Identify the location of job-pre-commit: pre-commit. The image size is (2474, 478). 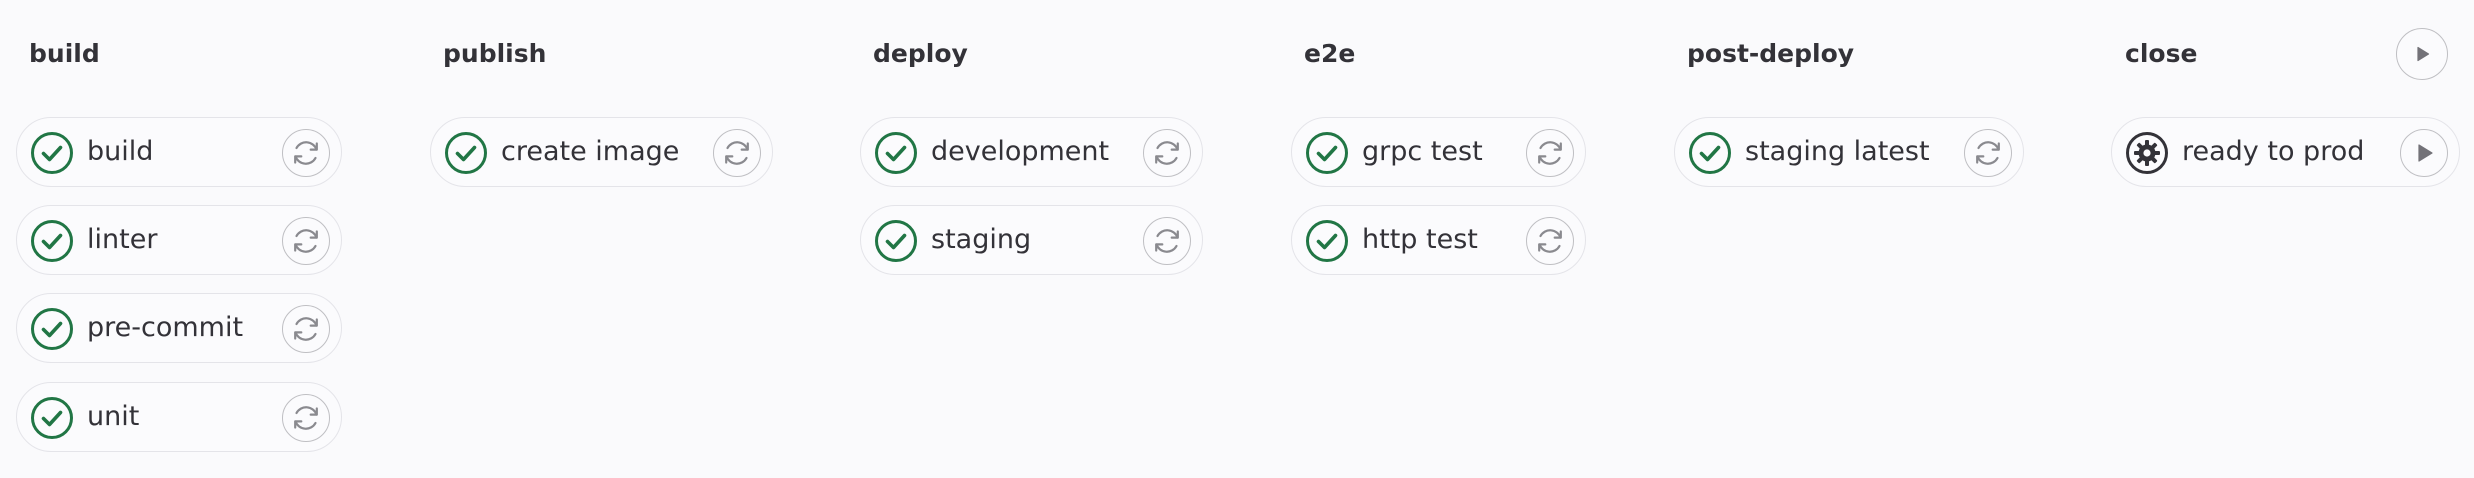
(179, 328).